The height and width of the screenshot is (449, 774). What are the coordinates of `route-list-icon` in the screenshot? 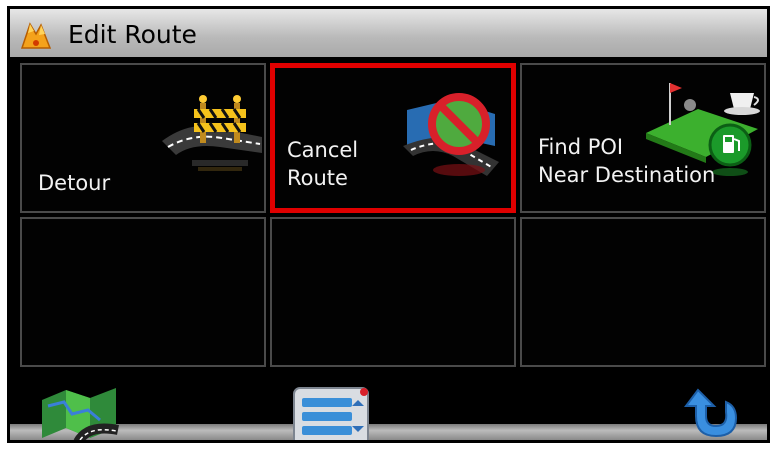 It's located at (332, 414).